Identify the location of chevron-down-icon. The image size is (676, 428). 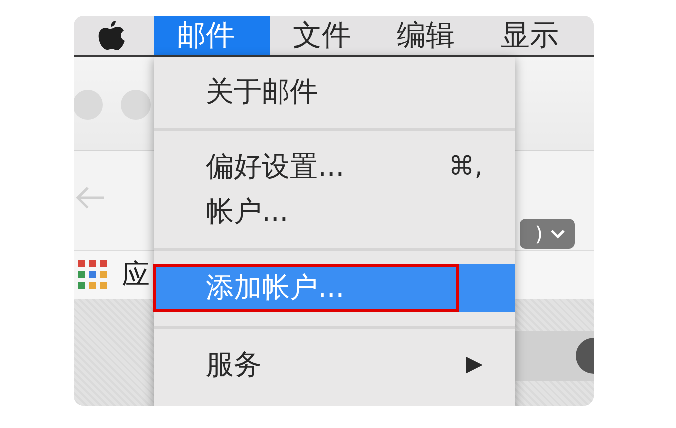
(558, 234).